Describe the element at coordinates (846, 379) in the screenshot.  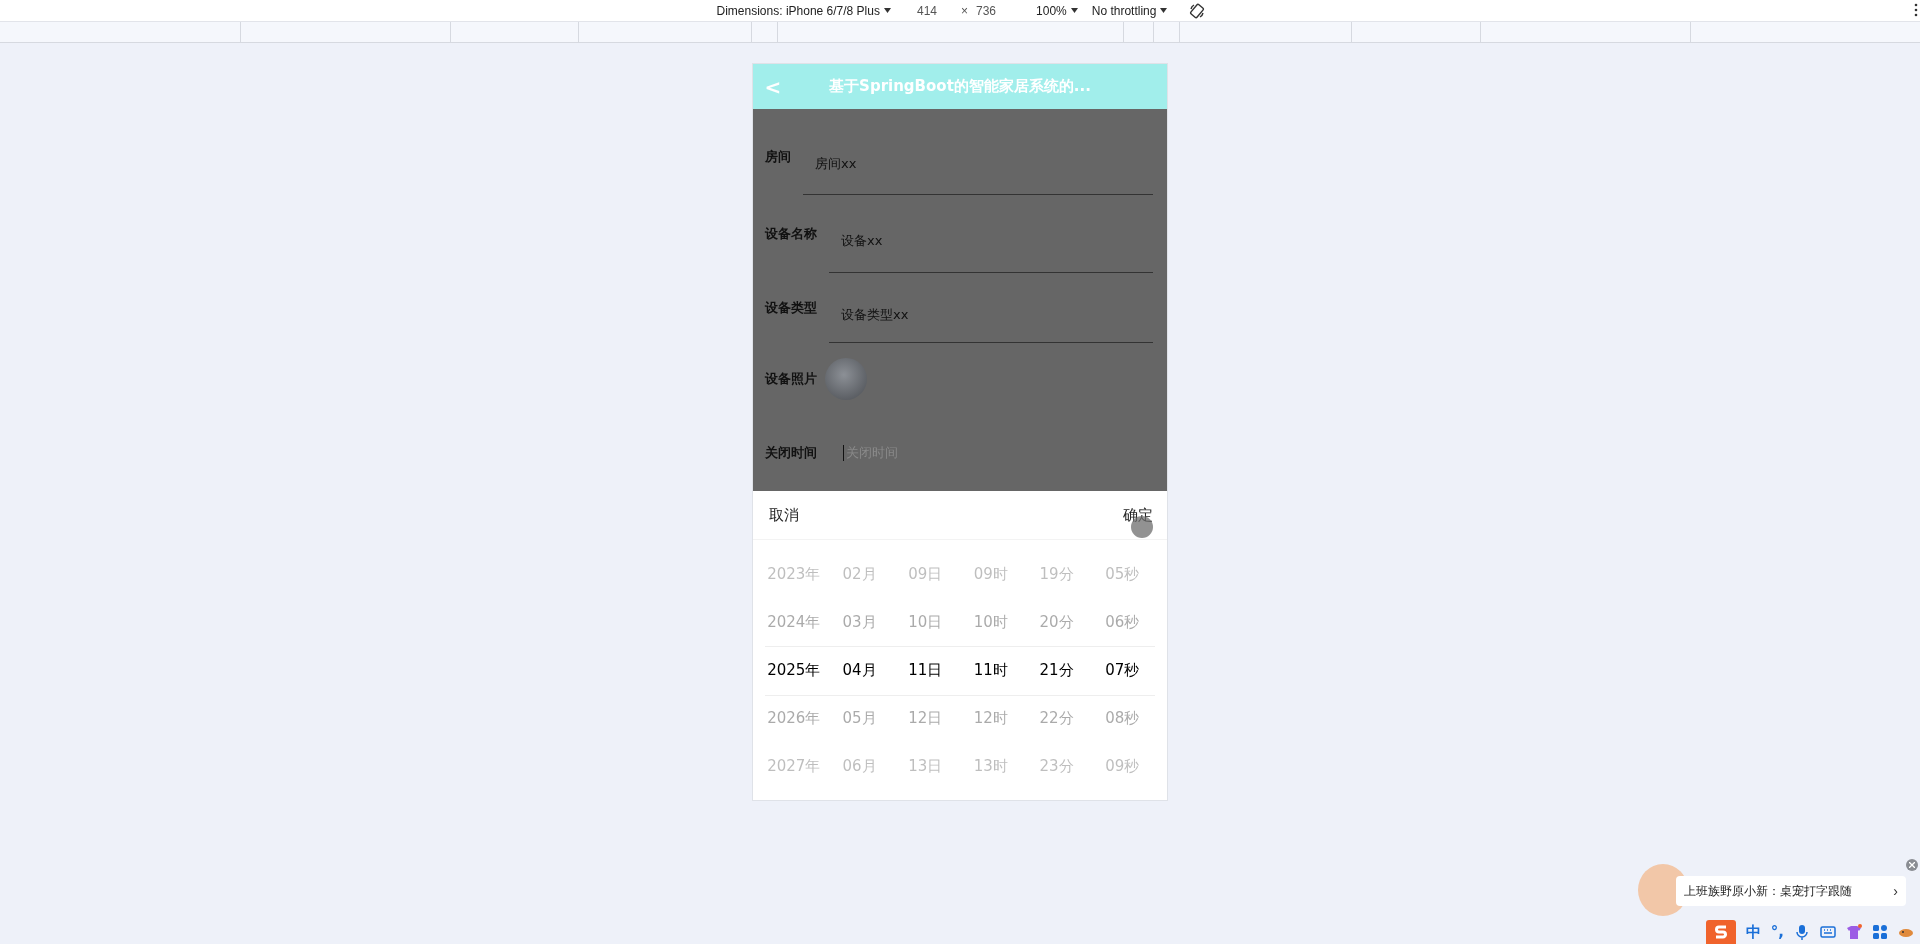
I see `photo-placeholder` at that location.